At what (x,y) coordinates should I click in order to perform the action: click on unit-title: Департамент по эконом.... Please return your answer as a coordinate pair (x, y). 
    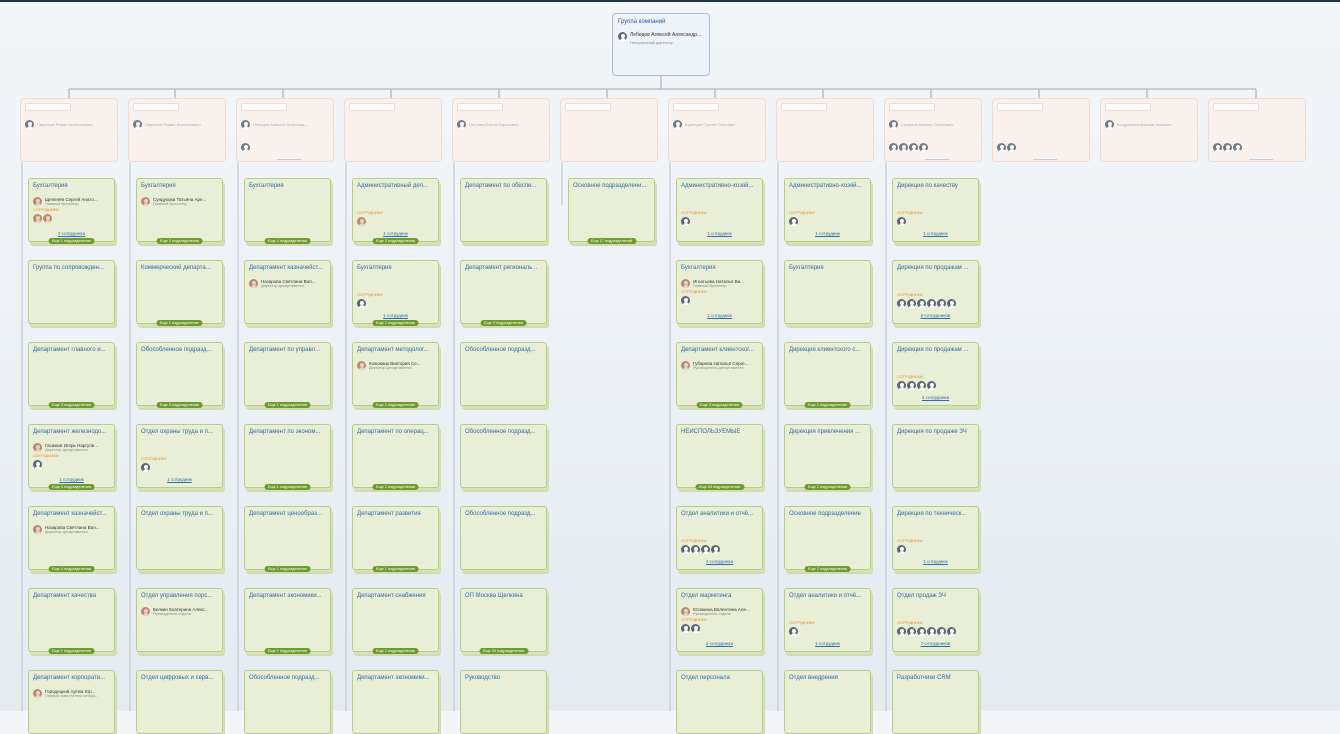
    Looking at the image, I should click on (287, 430).